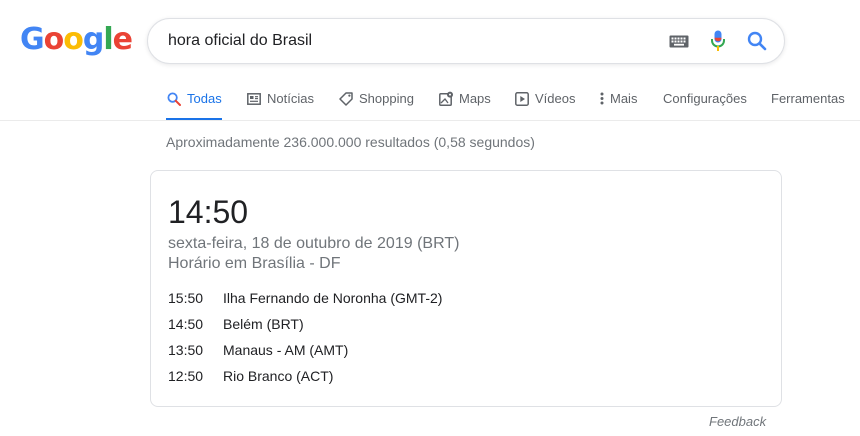 This screenshot has width=860, height=436. Describe the element at coordinates (186, 376) in the screenshot. I see `zone-time: 12:50` at that location.